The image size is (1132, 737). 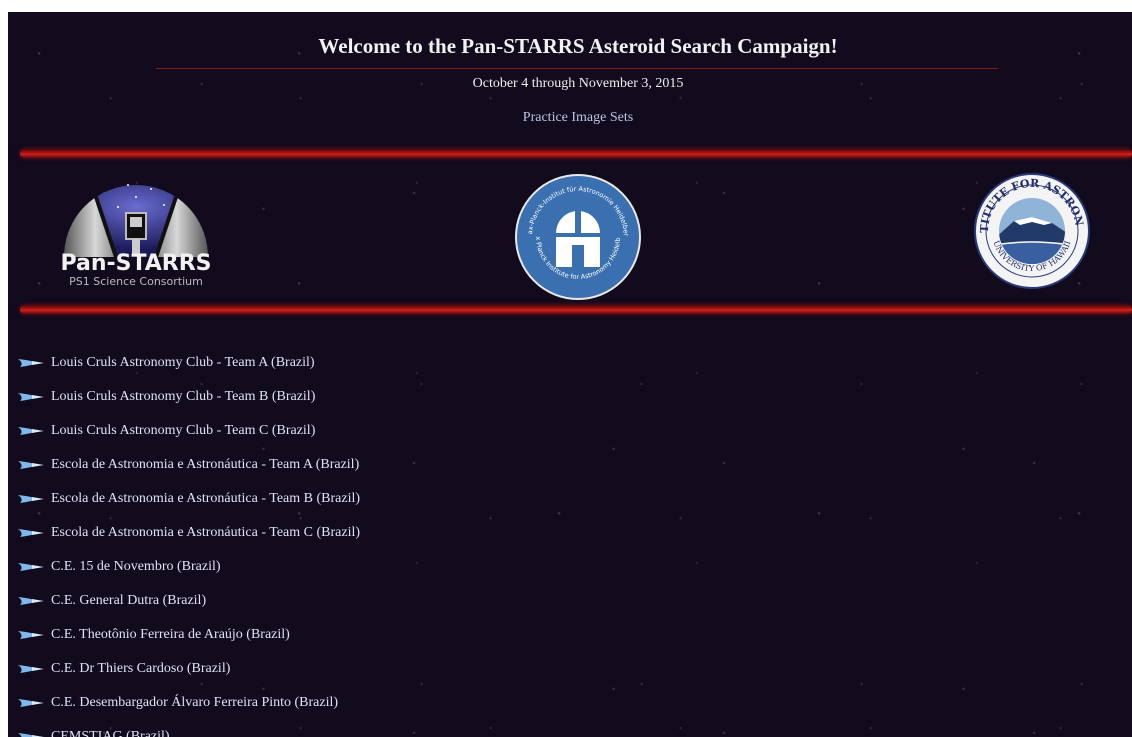 What do you see at coordinates (358, 678) in the screenshot?
I see `list-item: C.E. Dr Thiers Cardoso (Brazil)` at bounding box center [358, 678].